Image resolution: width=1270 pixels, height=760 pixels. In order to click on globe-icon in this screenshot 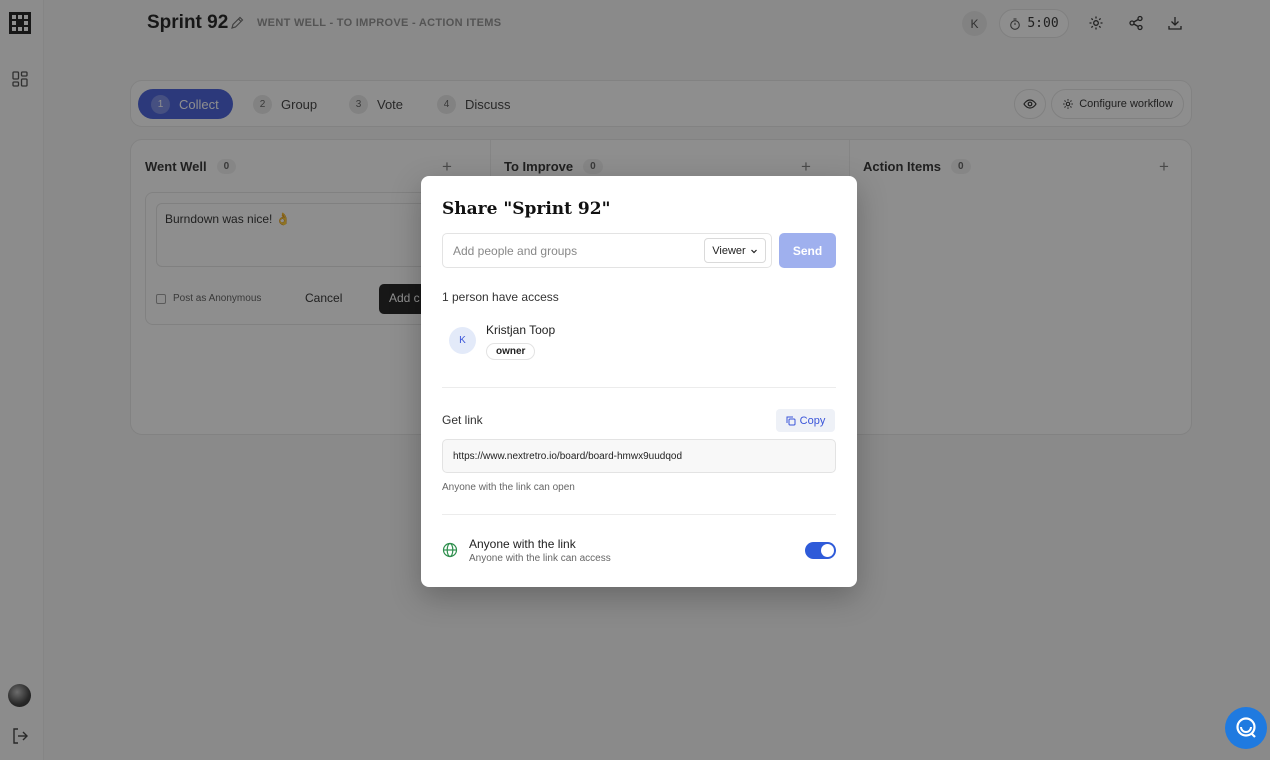, I will do `click(450, 550)`.